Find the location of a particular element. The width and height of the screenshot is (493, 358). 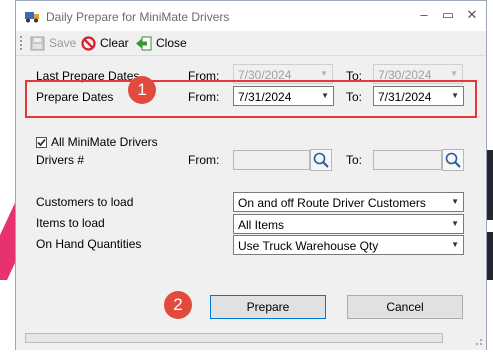

save-label: Save is located at coordinates (63, 43).